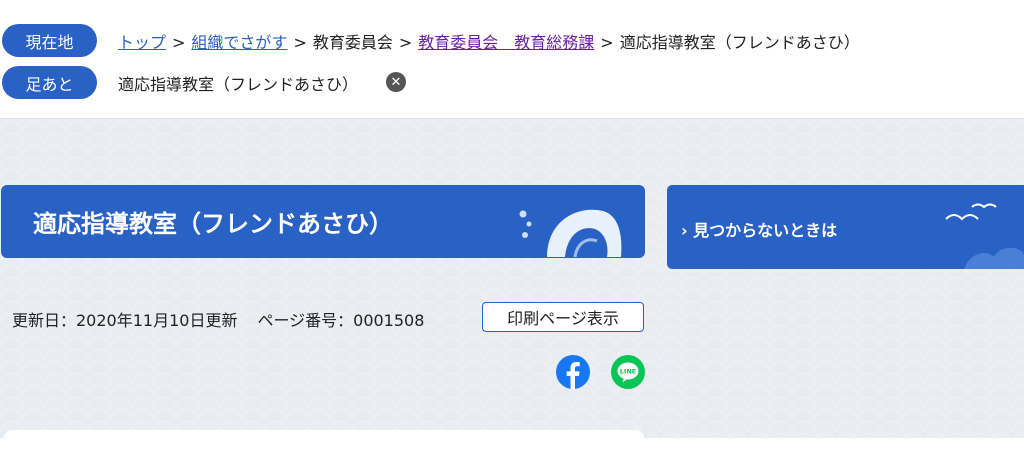  Describe the element at coordinates (994, 258) in the screenshot. I see `cloud-decoration-icon` at that location.